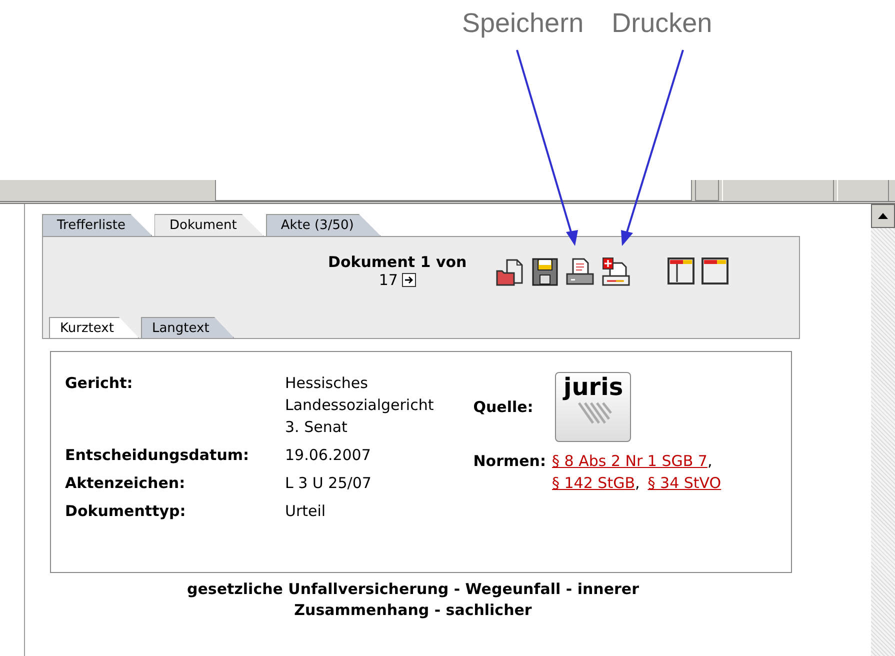 Image resolution: width=895 pixels, height=656 pixels. What do you see at coordinates (630, 461) in the screenshot?
I see `norm-link: § 8 Abs 2 Nr 1 SGB 7` at bounding box center [630, 461].